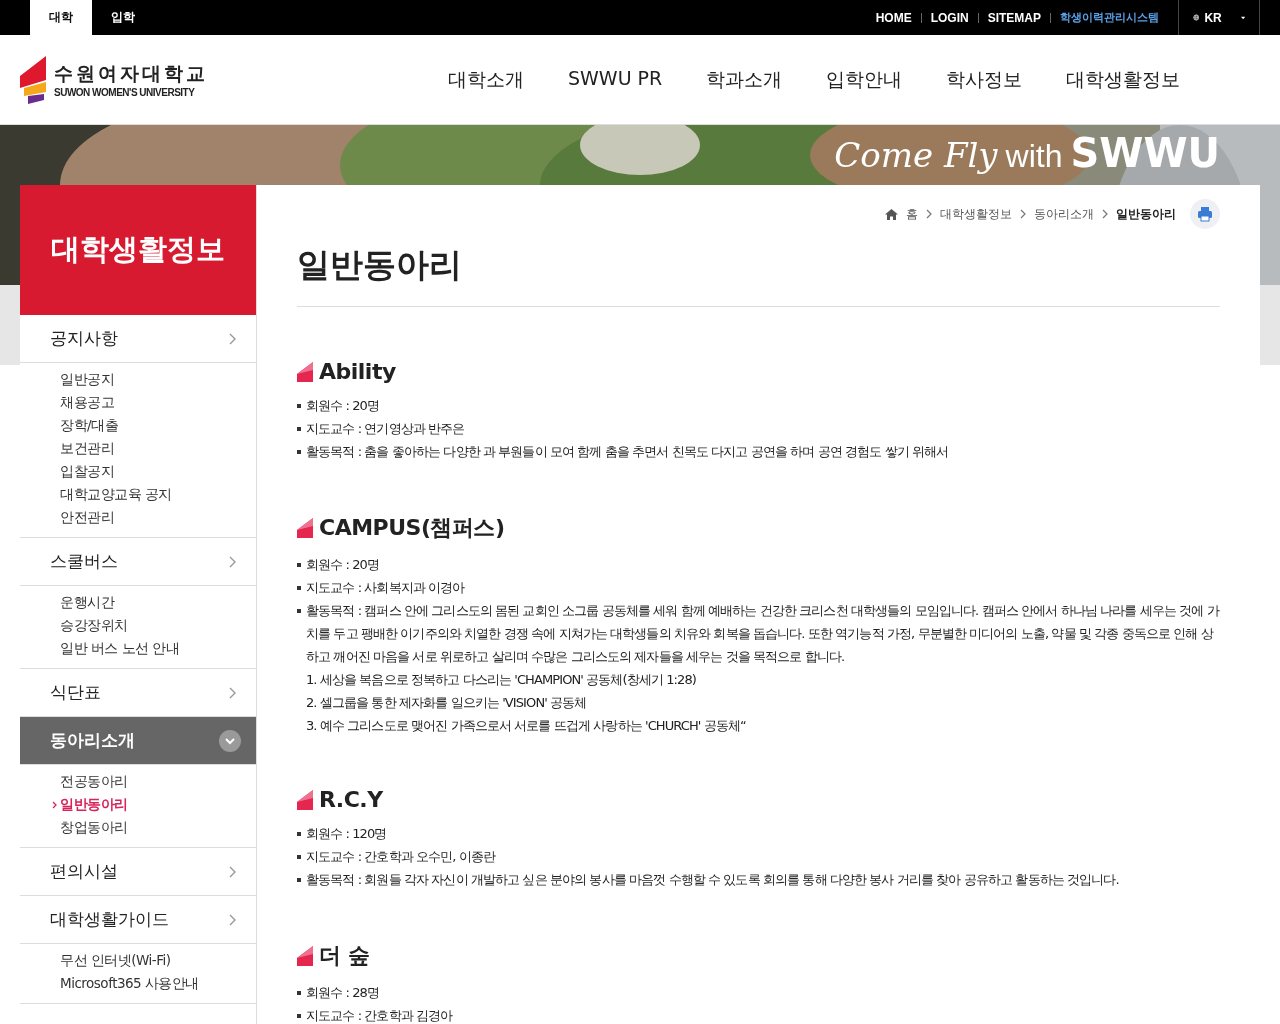 The width and height of the screenshot is (1280, 1024). What do you see at coordinates (346, 834) in the screenshot?
I see `club-detail: 회원수 : 120명` at bounding box center [346, 834].